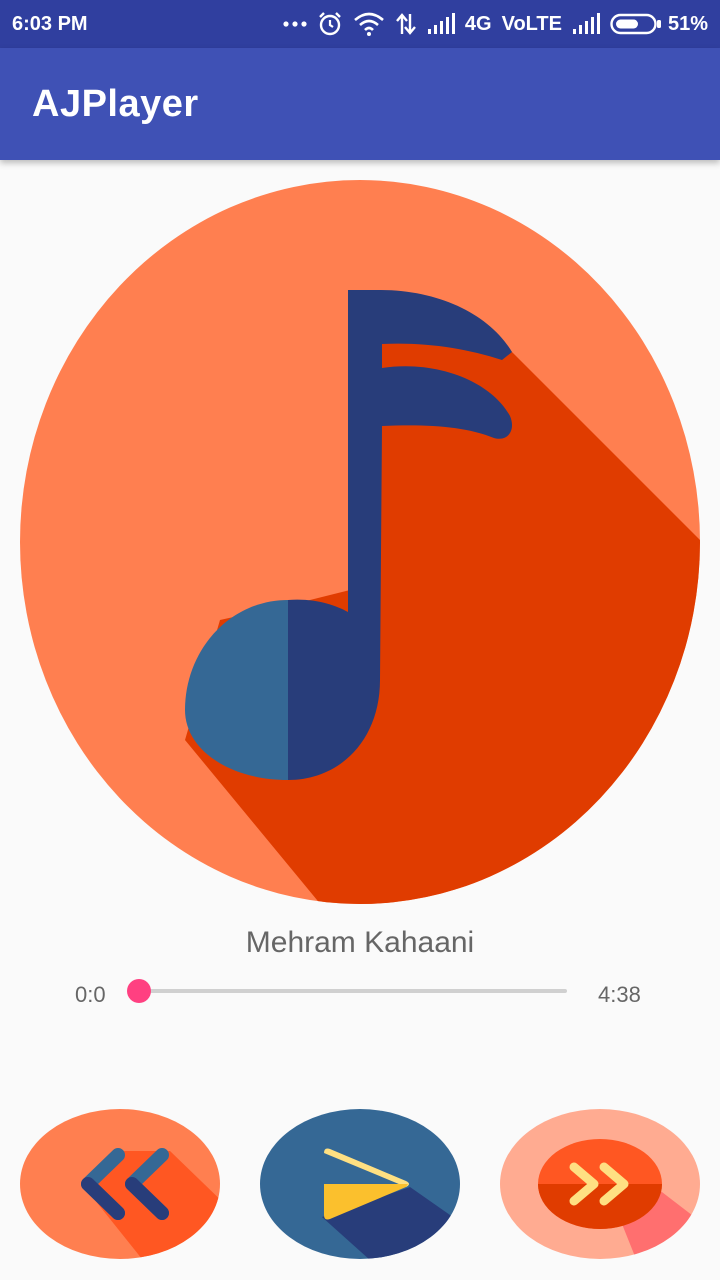  What do you see at coordinates (600, 1184) in the screenshot?
I see `next-button` at bounding box center [600, 1184].